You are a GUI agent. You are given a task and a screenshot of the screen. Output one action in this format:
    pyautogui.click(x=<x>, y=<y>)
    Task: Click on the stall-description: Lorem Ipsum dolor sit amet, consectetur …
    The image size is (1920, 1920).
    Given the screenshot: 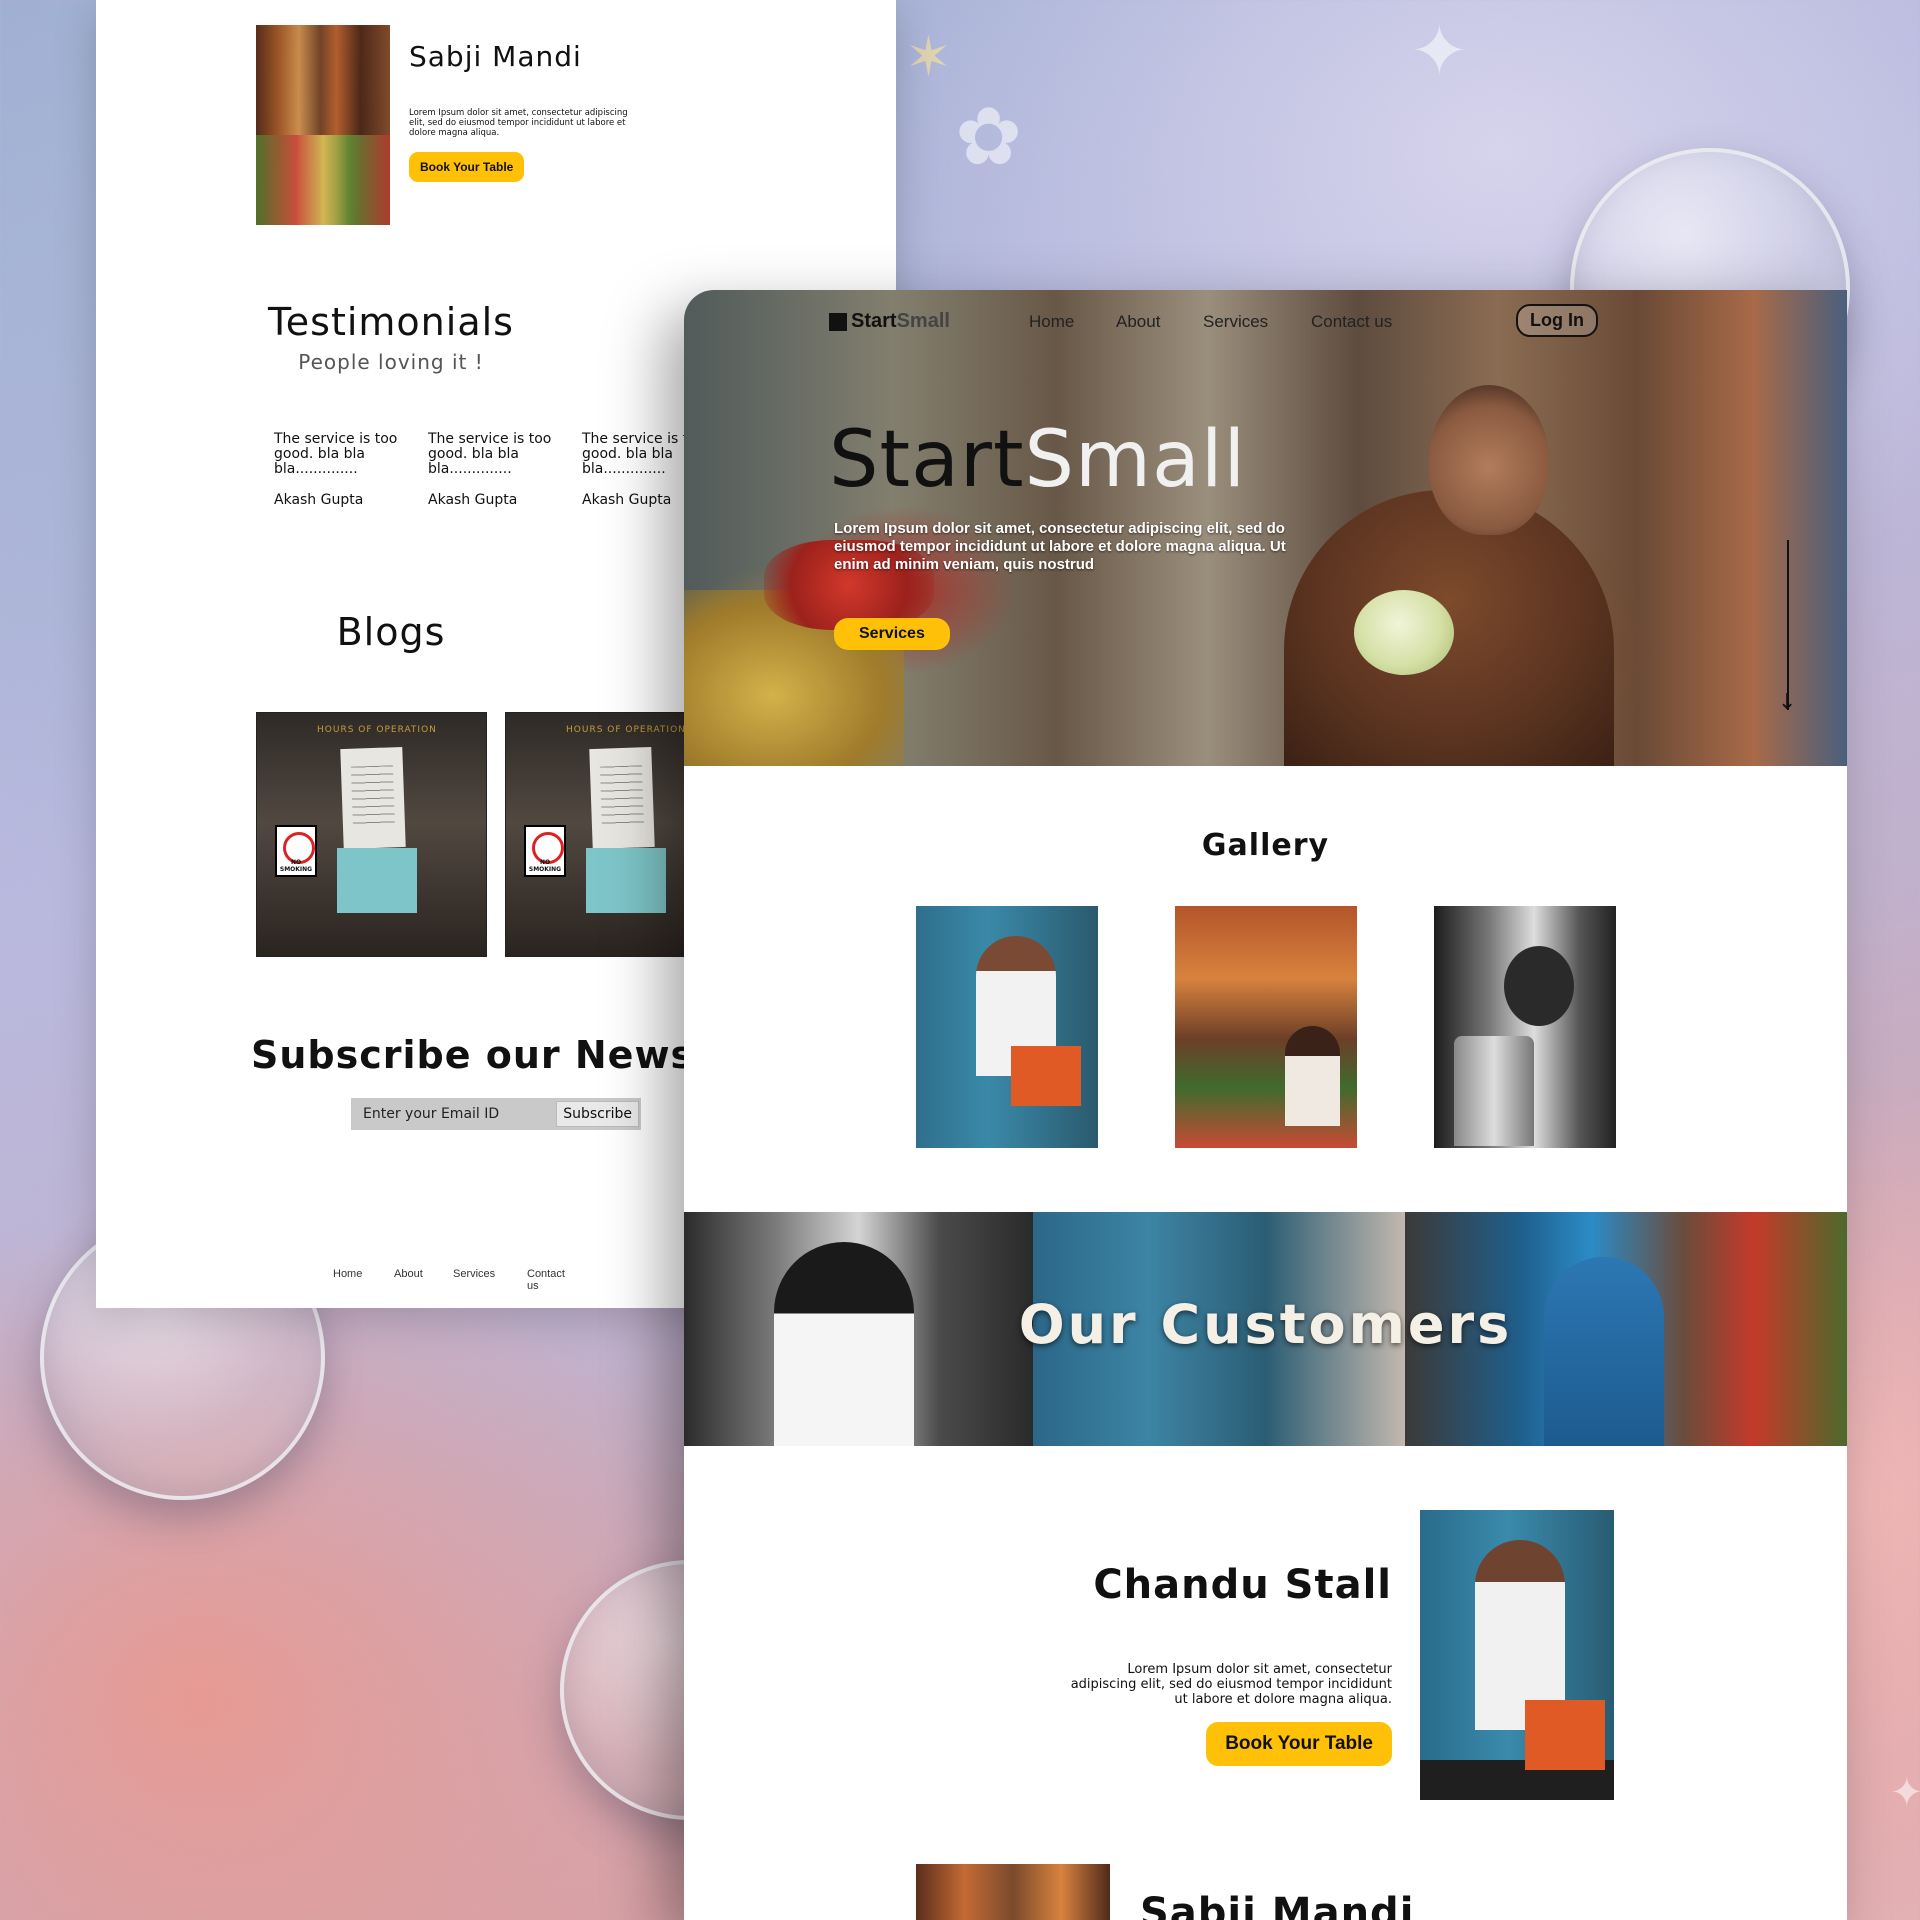 What is the action you would take?
    pyautogui.click(x=1231, y=1684)
    